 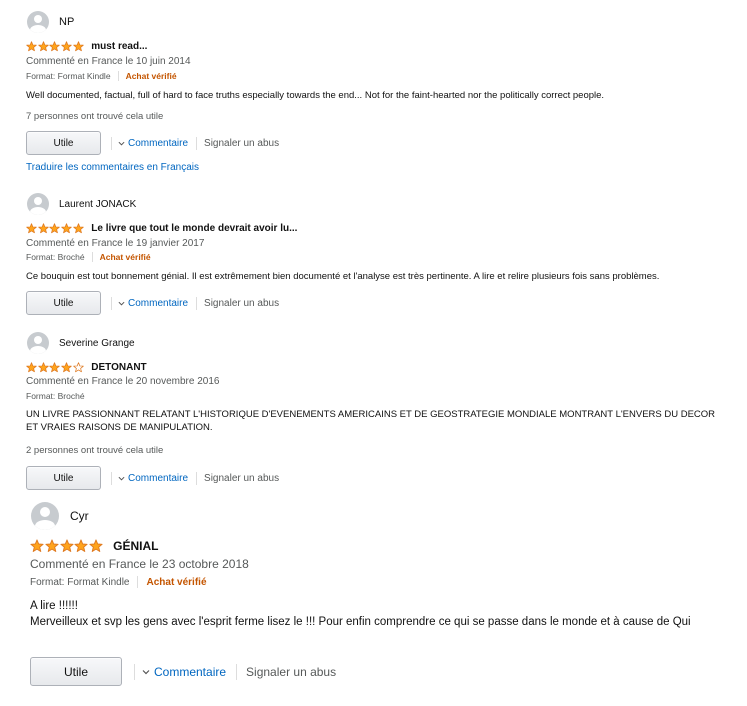 I want to click on reviewer-name: Laurent JONACK, so click(x=97, y=204).